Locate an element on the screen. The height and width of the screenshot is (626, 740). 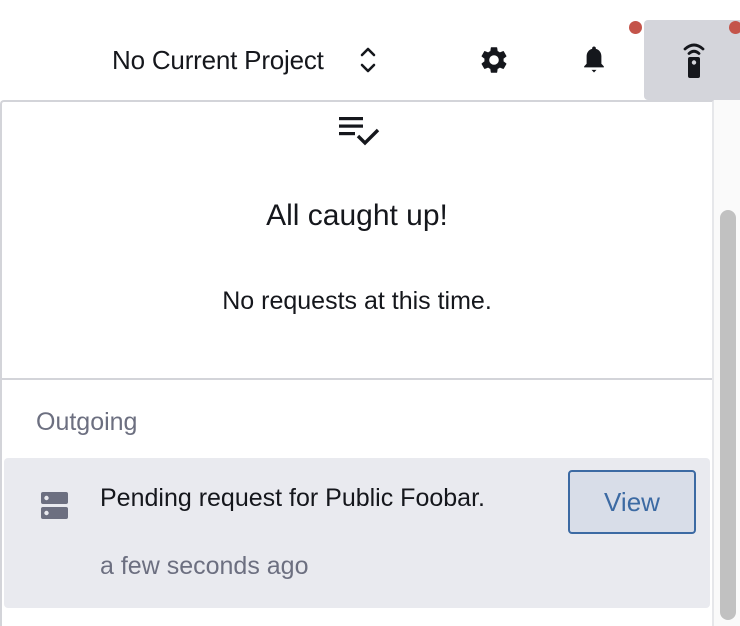
request-description: Pending request for Public Foobar. is located at coordinates (292, 498).